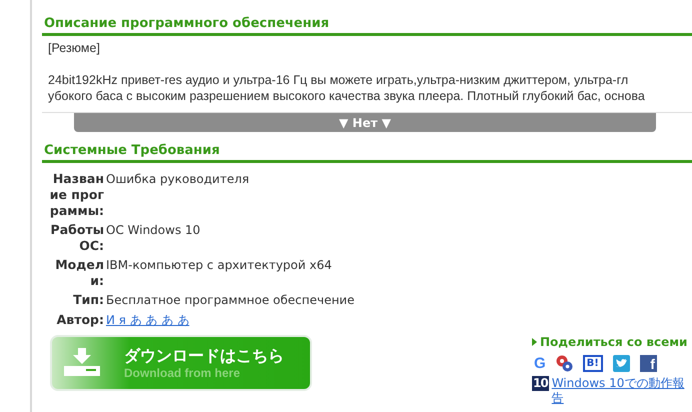 The image size is (692, 412). What do you see at coordinates (230, 300) in the screenshot?
I see `field-value: Бесплатное программное обеспечение` at bounding box center [230, 300].